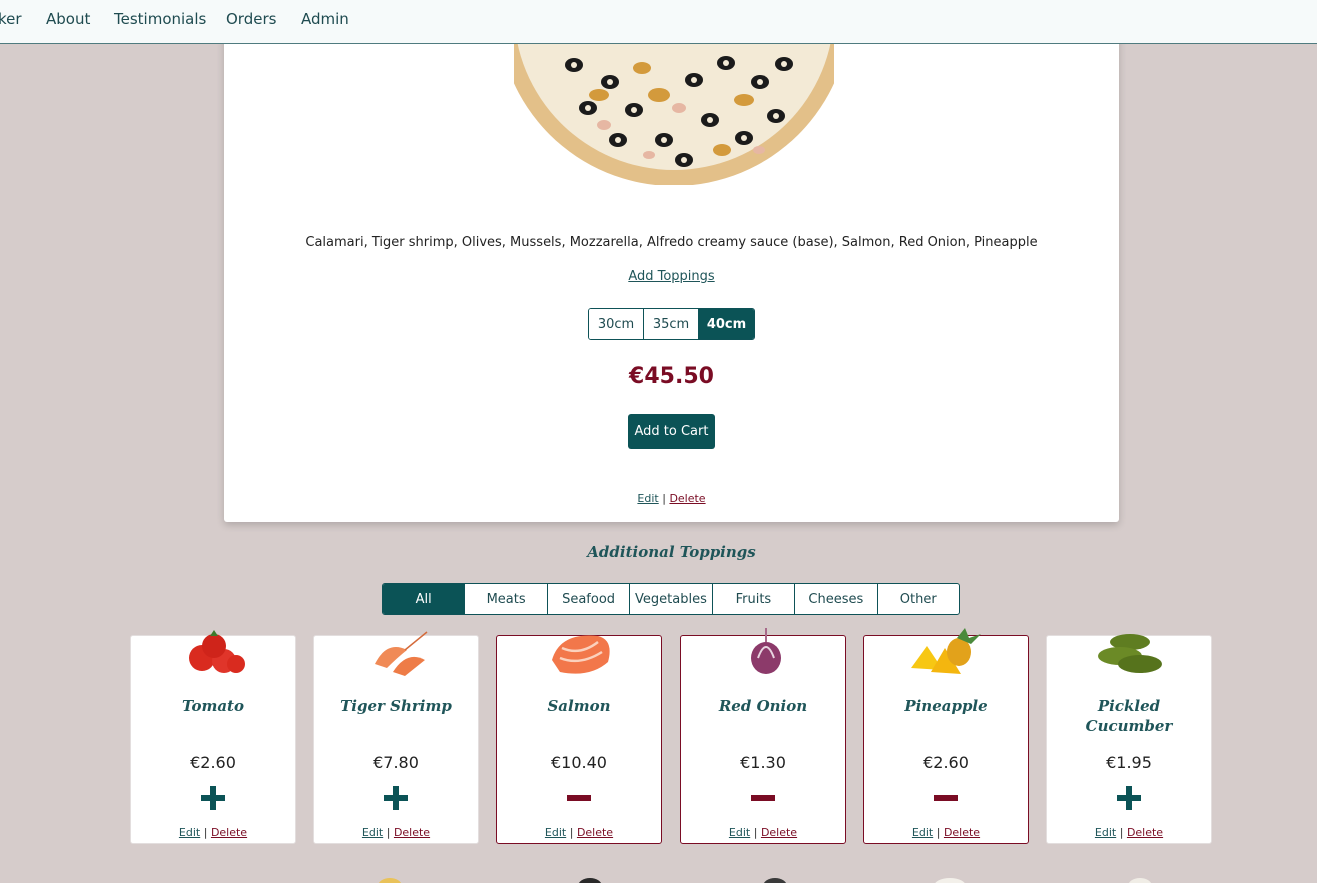 The width and height of the screenshot is (1317, 883). I want to click on size-40cm-button: 40cm, so click(726, 324).